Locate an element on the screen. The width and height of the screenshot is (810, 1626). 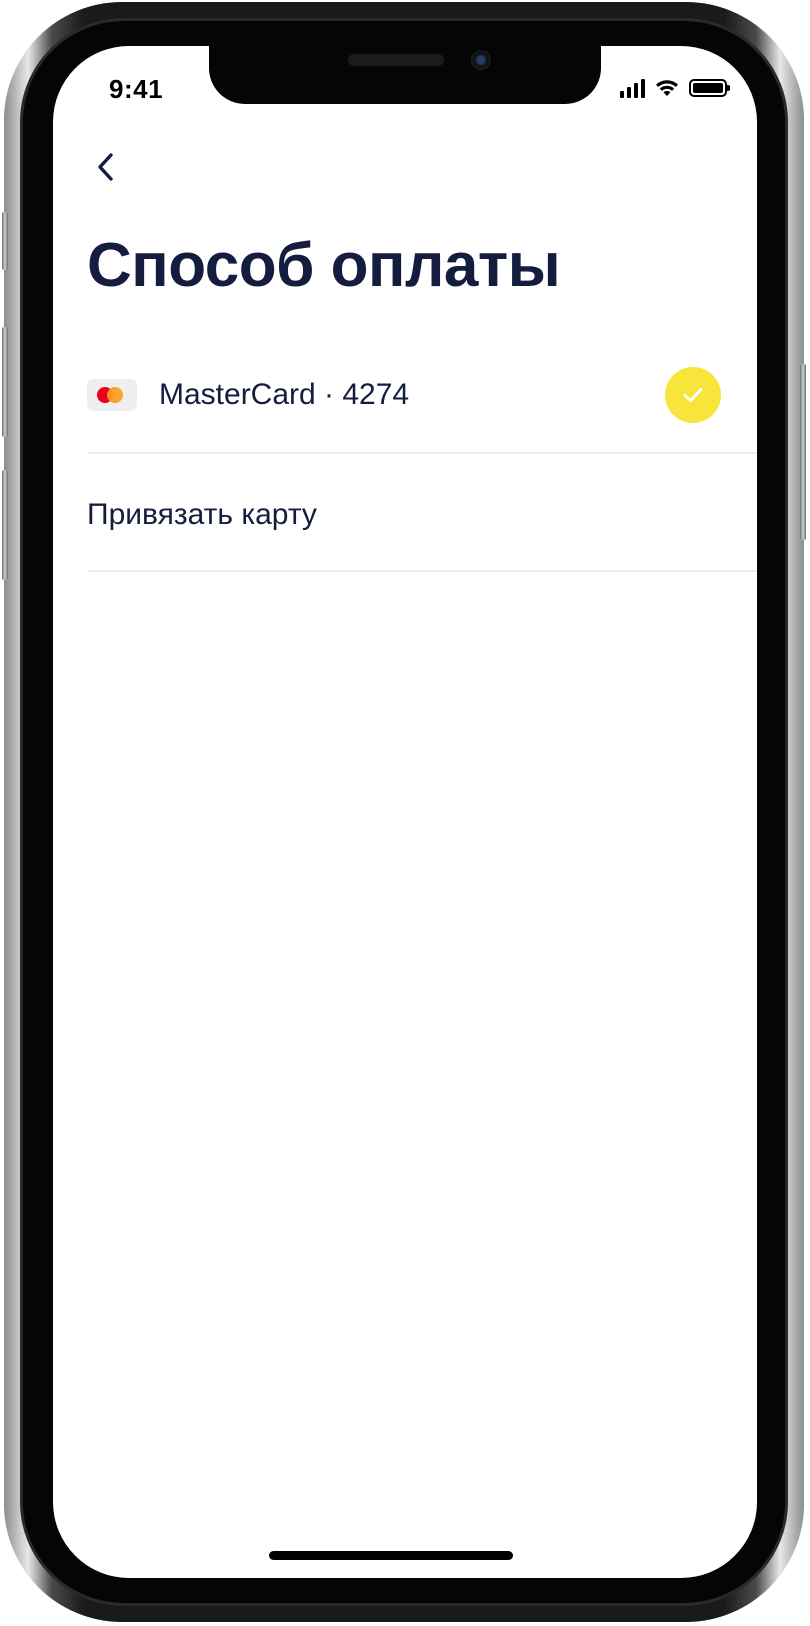
payment-method-mastercard: MasterCard · 4274 is located at coordinates (422, 395).